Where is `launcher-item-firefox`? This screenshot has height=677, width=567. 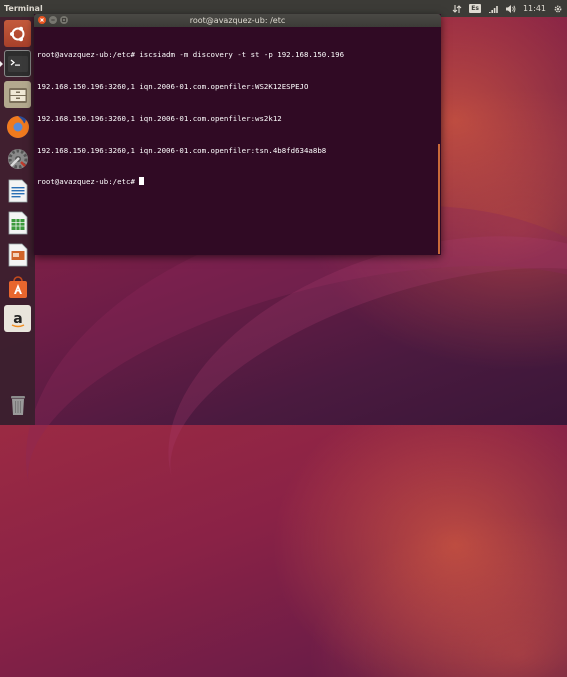
launcher-item-firefox is located at coordinates (17, 126).